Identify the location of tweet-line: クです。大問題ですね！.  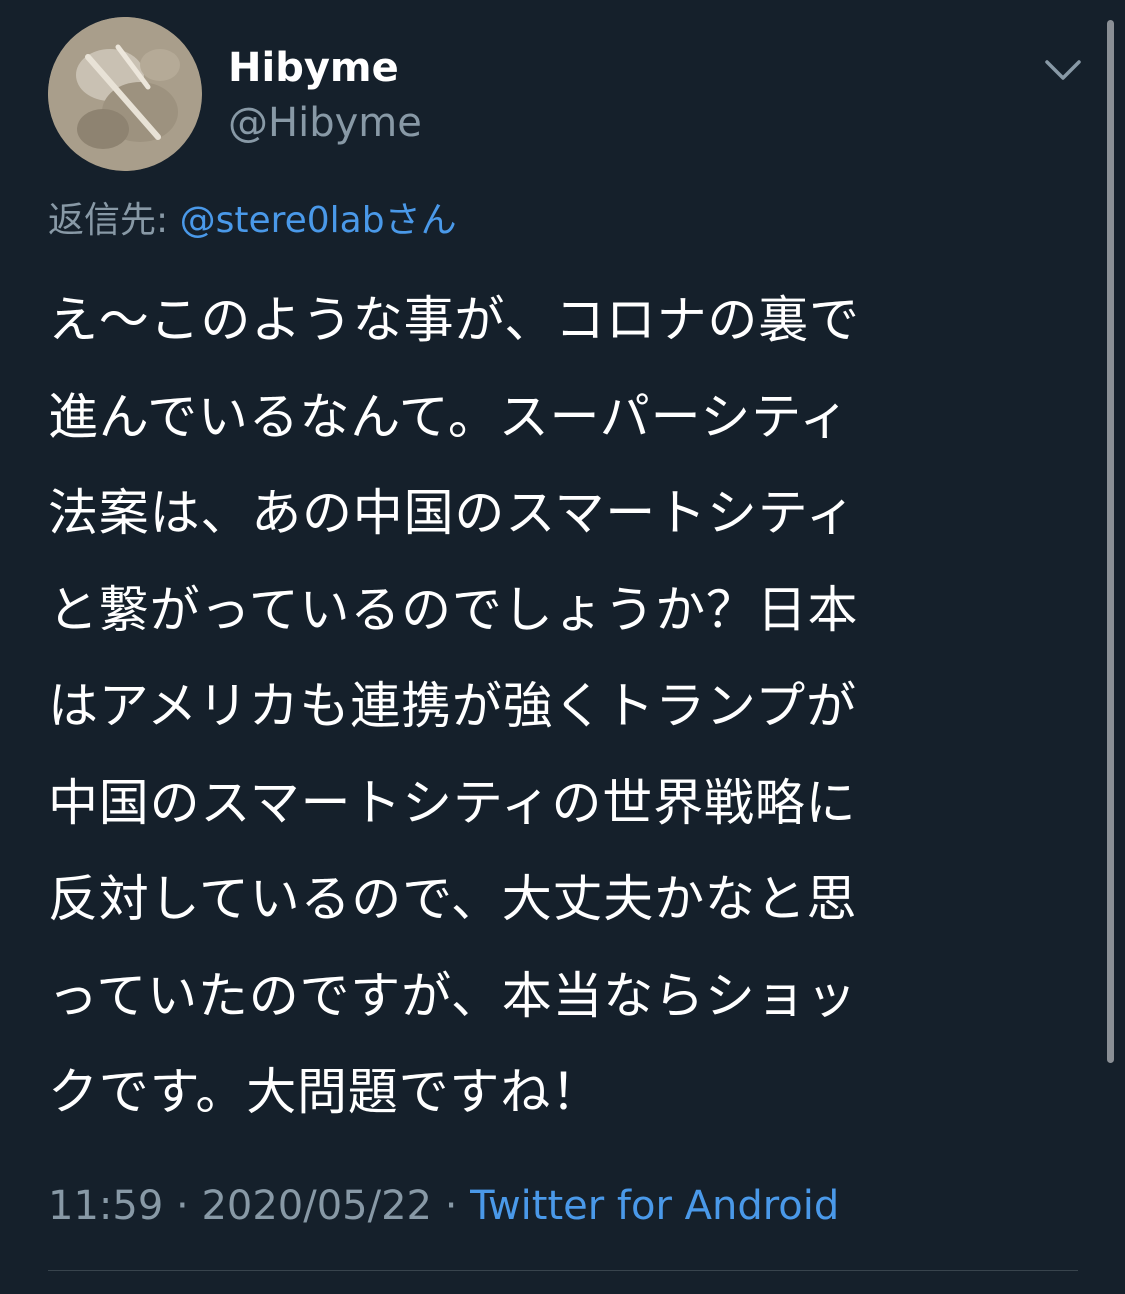
(325, 1092).